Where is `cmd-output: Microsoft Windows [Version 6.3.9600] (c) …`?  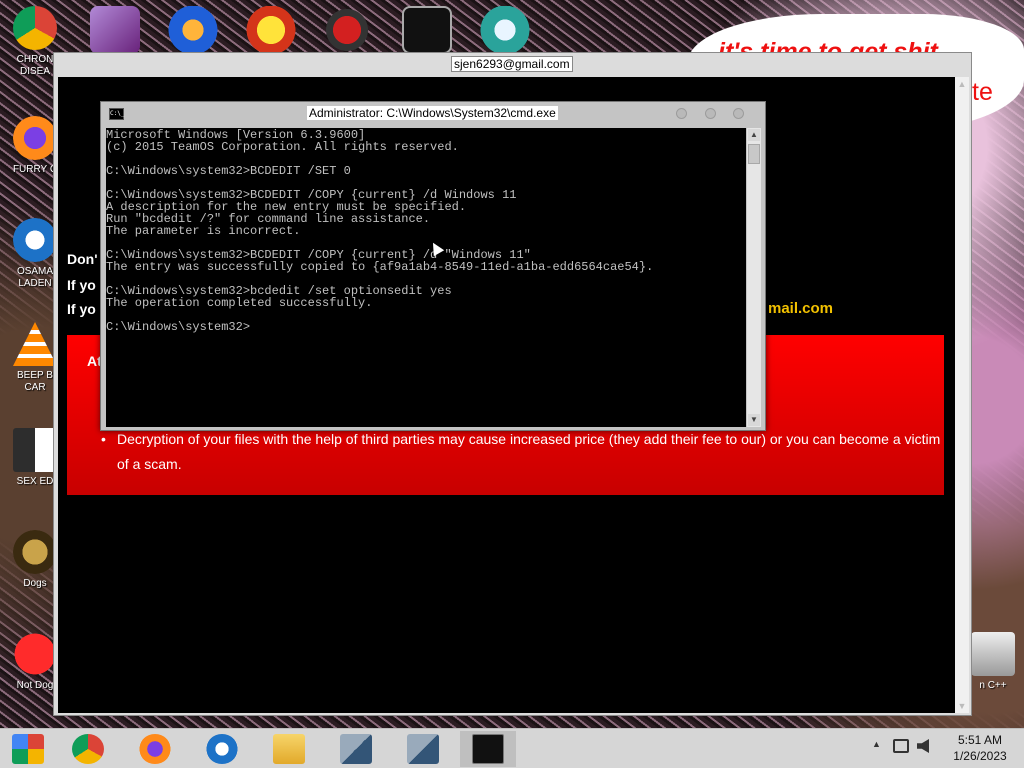
cmd-output: Microsoft Windows [Version 6.3.9600] (c) … is located at coordinates (379, 231).